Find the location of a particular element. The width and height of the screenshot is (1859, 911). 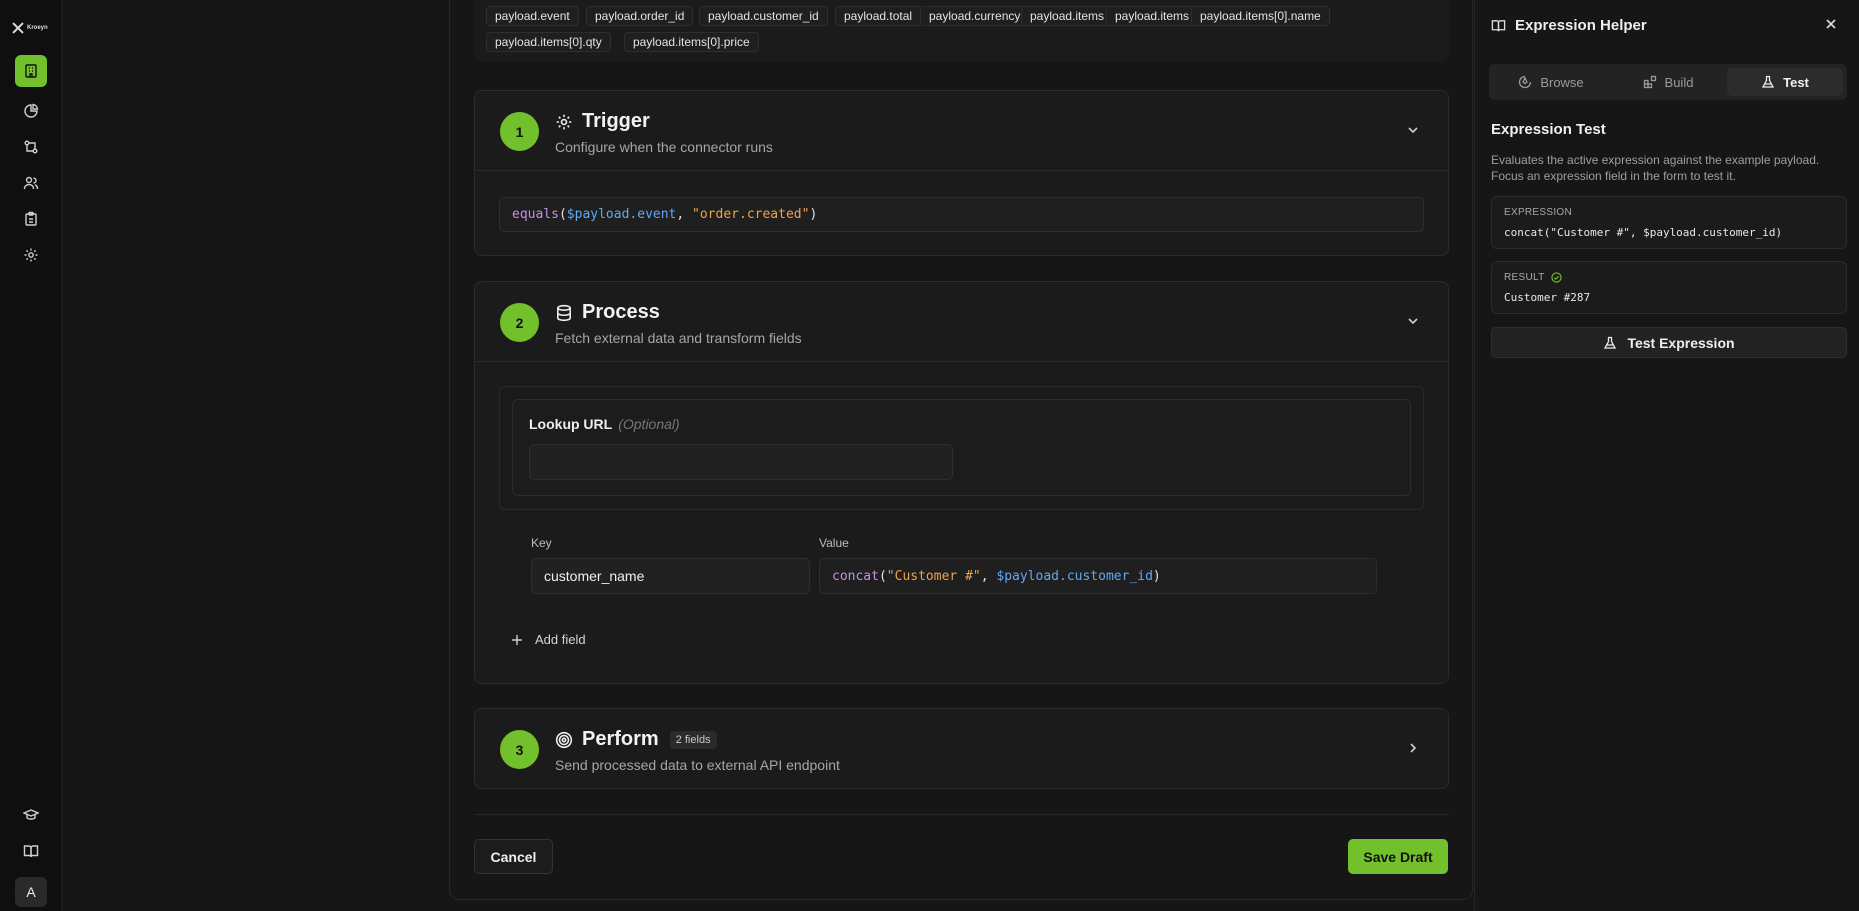

step-number: 2 is located at coordinates (519, 322).